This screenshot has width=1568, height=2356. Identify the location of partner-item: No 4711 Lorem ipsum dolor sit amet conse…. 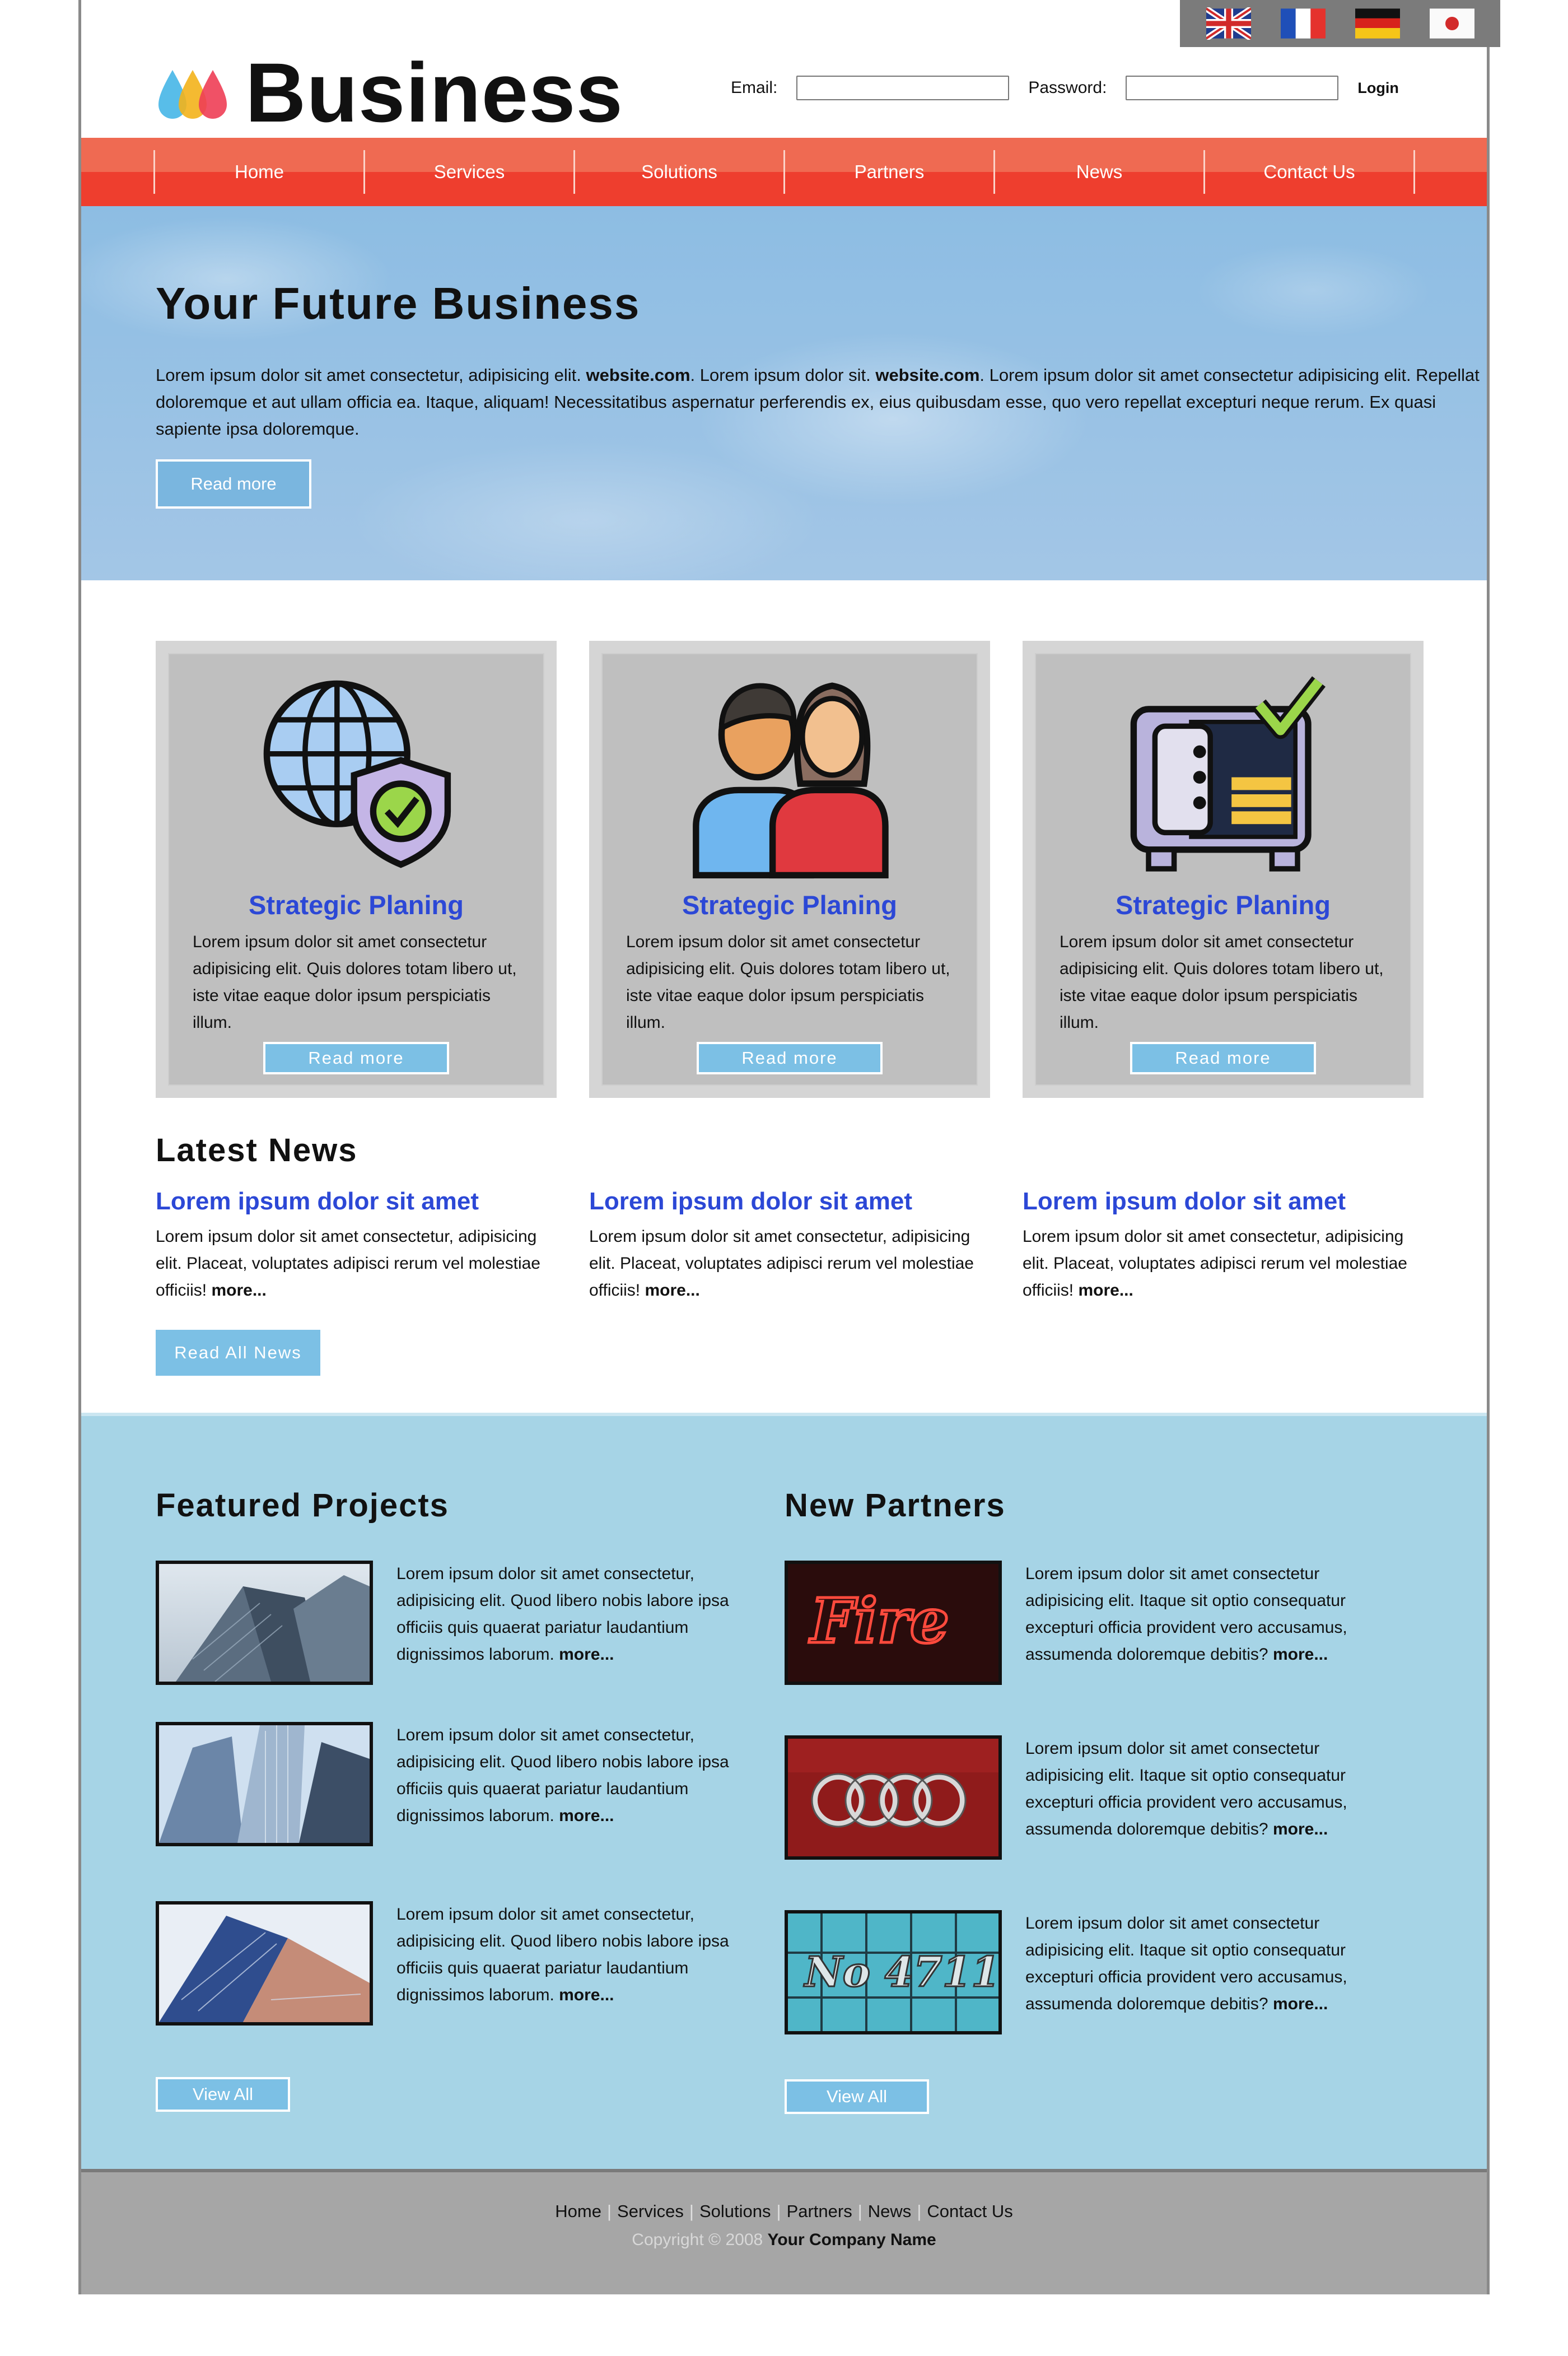
(1079, 1972).